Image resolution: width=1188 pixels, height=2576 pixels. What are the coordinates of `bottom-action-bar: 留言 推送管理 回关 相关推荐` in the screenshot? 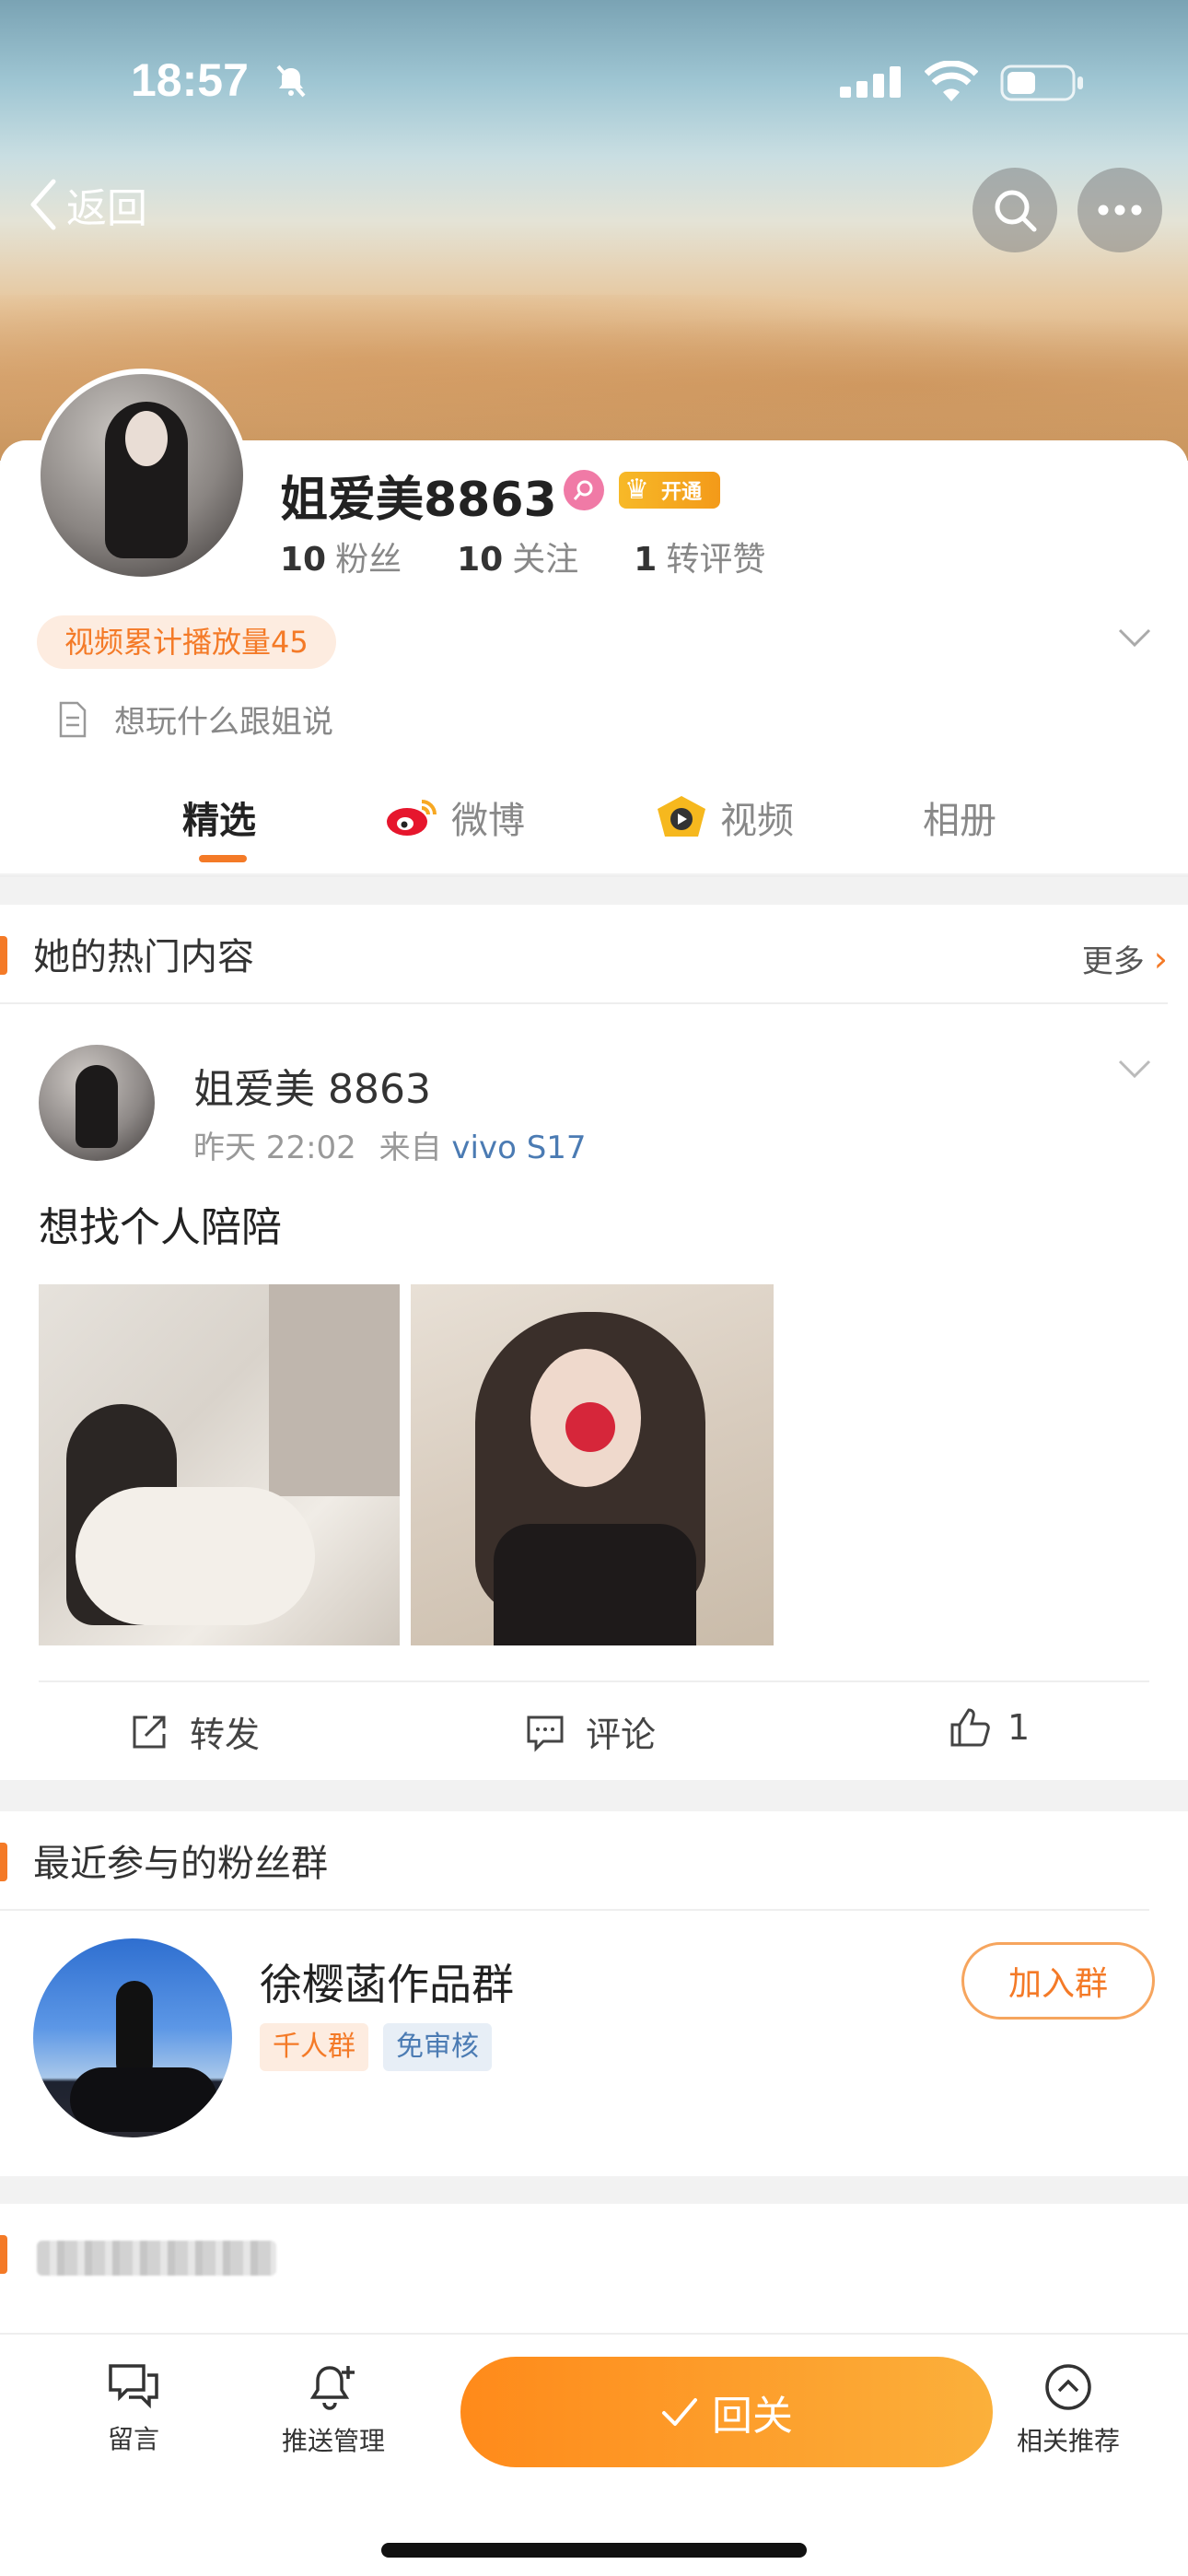 It's located at (594, 2454).